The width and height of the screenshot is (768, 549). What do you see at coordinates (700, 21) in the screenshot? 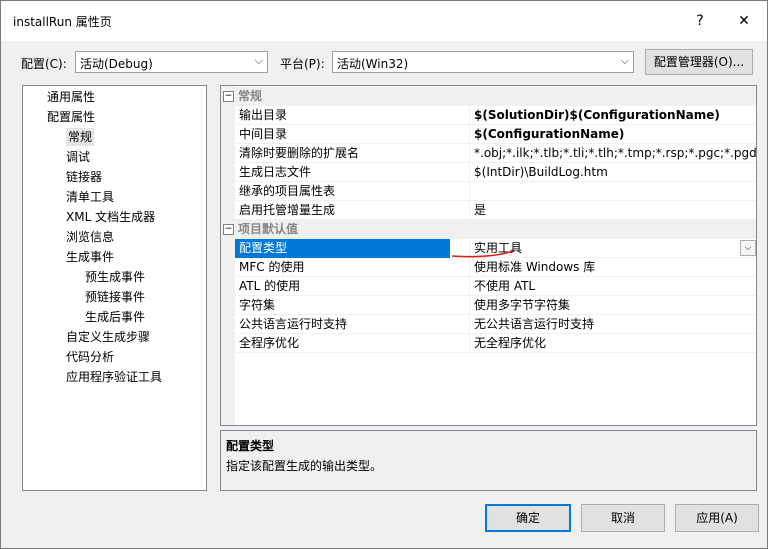
I see `help-button: ?` at bounding box center [700, 21].